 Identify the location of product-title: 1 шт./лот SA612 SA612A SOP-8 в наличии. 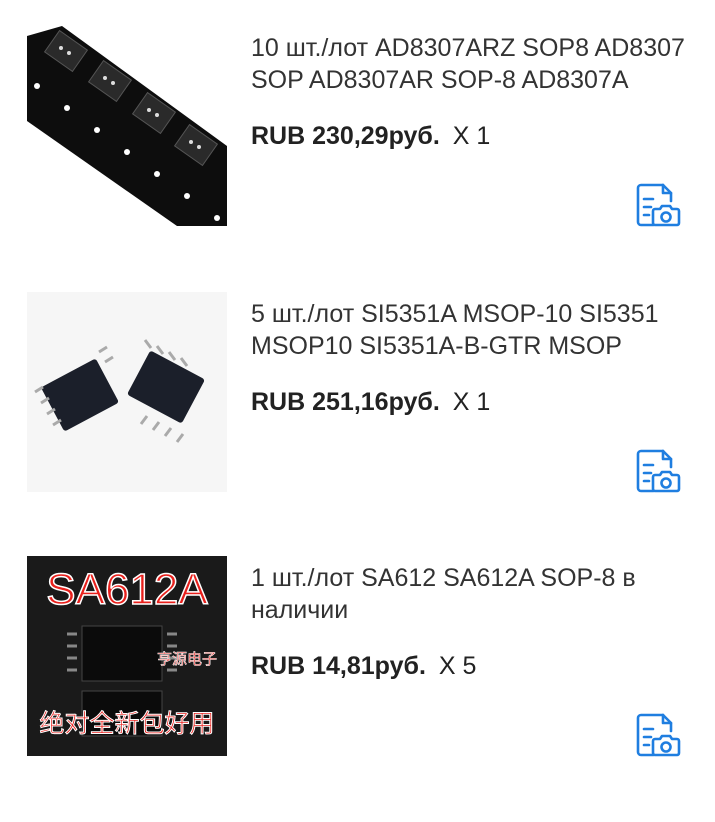
(471, 594).